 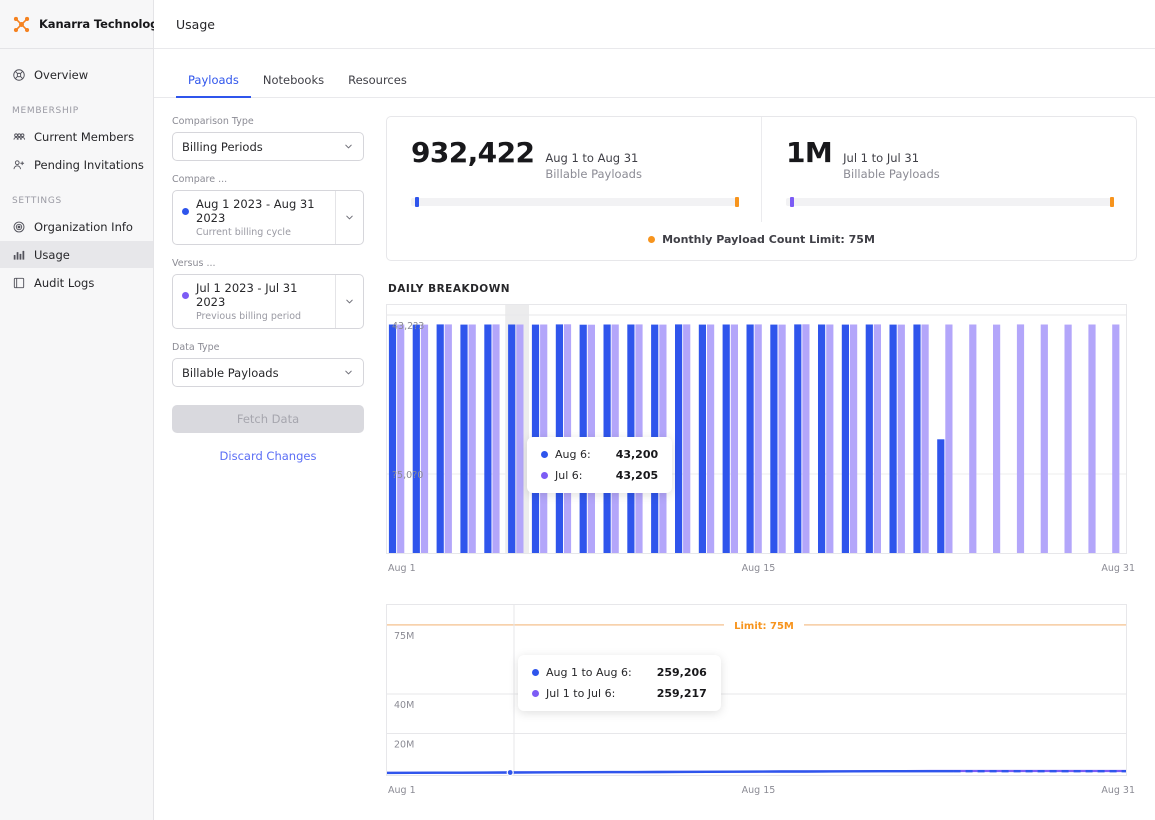 What do you see at coordinates (196, 347) in the screenshot?
I see `data-type-label: Data Type` at bounding box center [196, 347].